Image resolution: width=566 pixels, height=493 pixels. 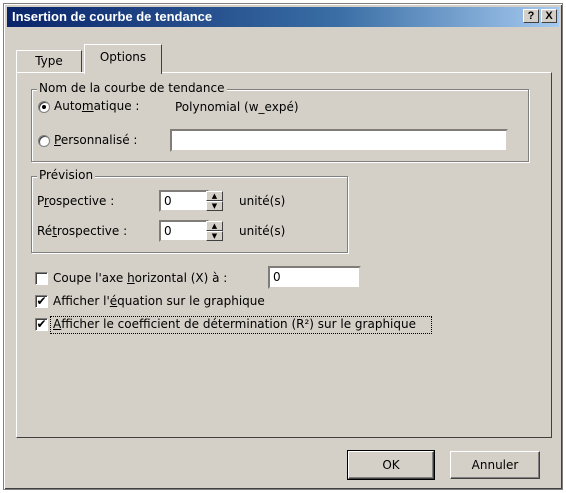 I want to click on automatic-radio, so click(x=44, y=107).